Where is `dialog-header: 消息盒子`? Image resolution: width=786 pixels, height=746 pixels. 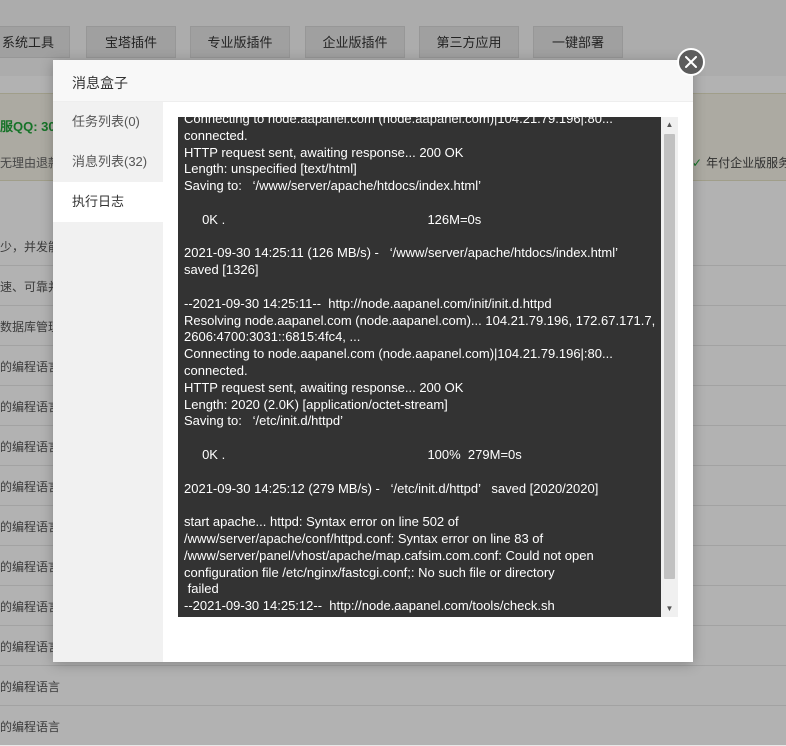
dialog-header: 消息盒子 is located at coordinates (373, 81).